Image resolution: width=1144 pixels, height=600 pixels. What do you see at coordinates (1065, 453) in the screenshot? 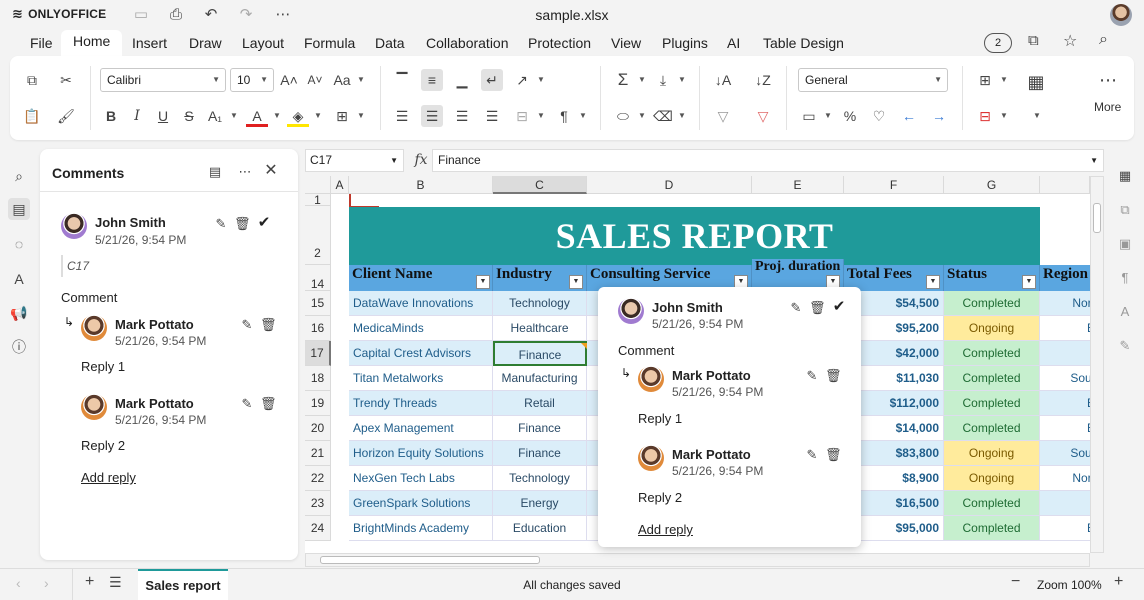
I see `table-cell: Sout` at bounding box center [1065, 453].